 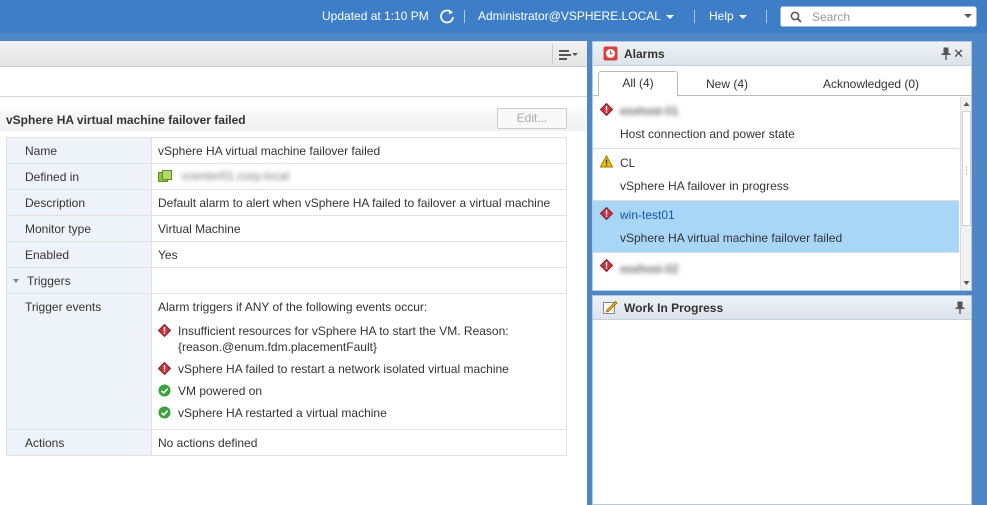 I want to click on tab-acknowledged: Acknowledged (0), so click(x=871, y=84).